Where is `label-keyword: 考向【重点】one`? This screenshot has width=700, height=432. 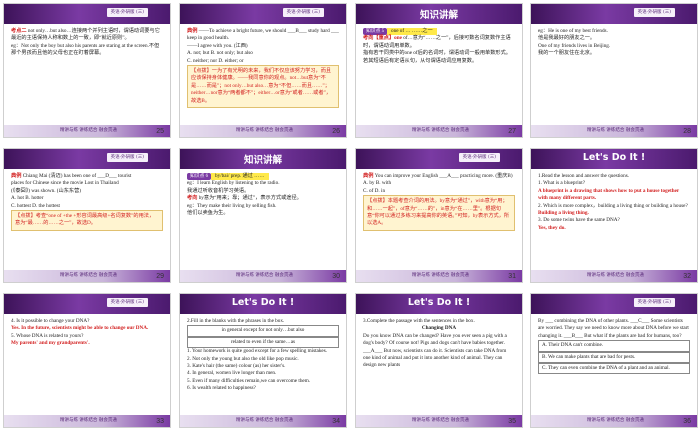 label-keyword: 考向【重点】one is located at coordinates (382, 38).